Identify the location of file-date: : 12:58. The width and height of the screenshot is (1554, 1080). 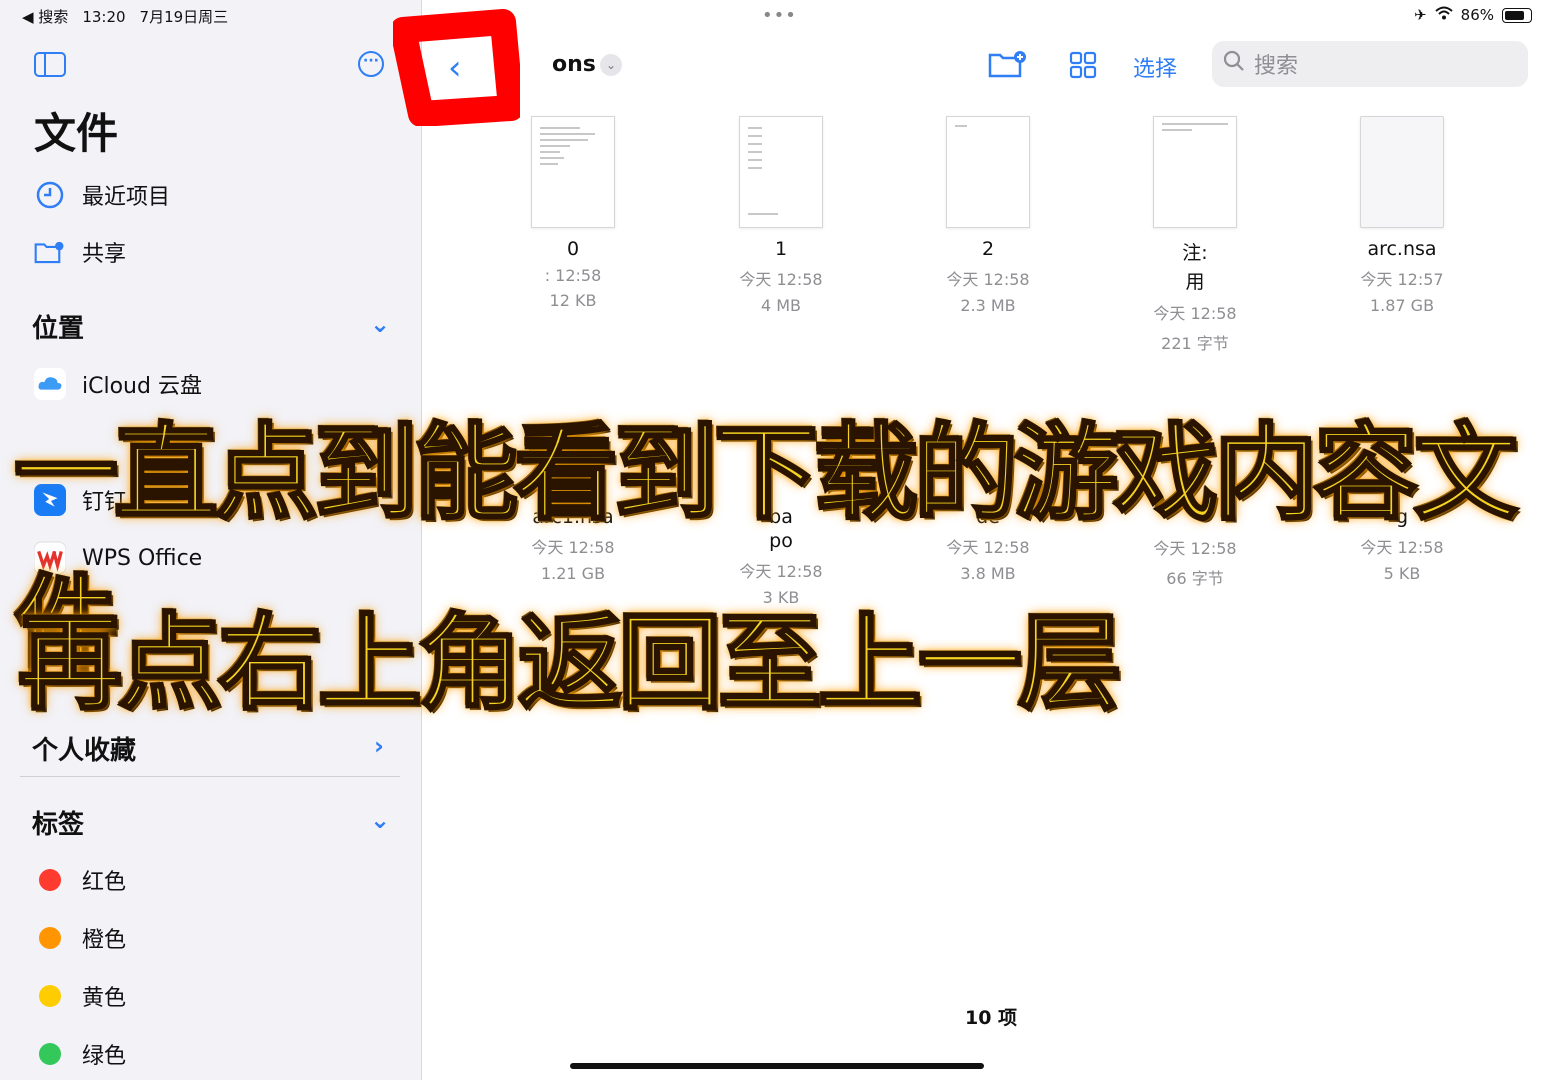
(573, 275).